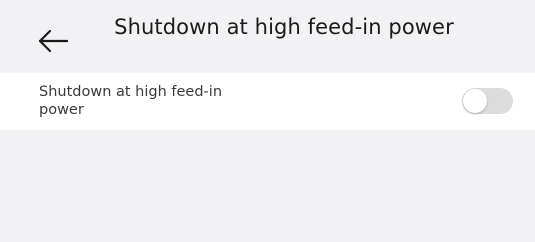 Image resolution: width=535 pixels, height=242 pixels. I want to click on page-title: Shutdown at high feed-in power, so click(284, 27).